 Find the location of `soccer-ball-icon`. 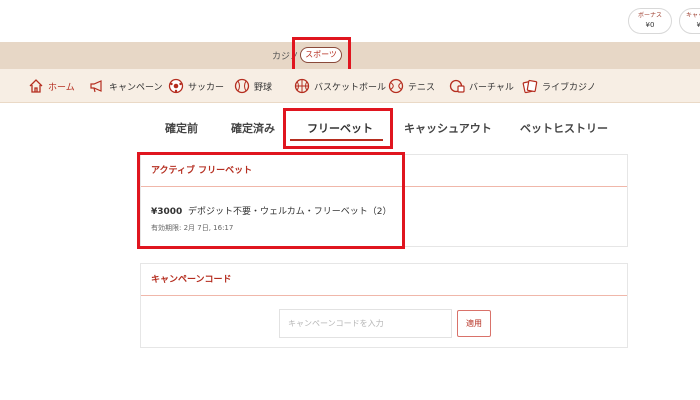

soccer-ball-icon is located at coordinates (176, 86).